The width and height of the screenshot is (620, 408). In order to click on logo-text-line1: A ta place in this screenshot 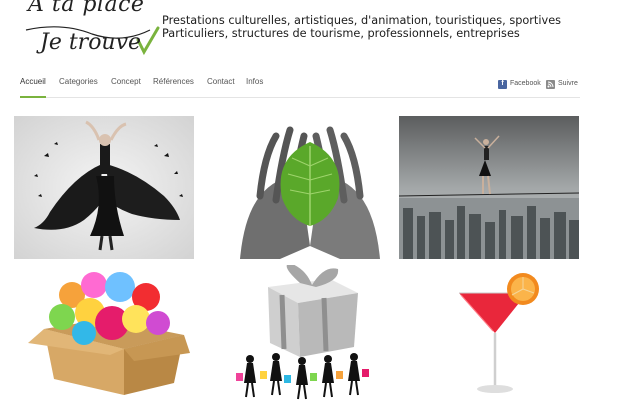, I will do `click(86, 8)`.